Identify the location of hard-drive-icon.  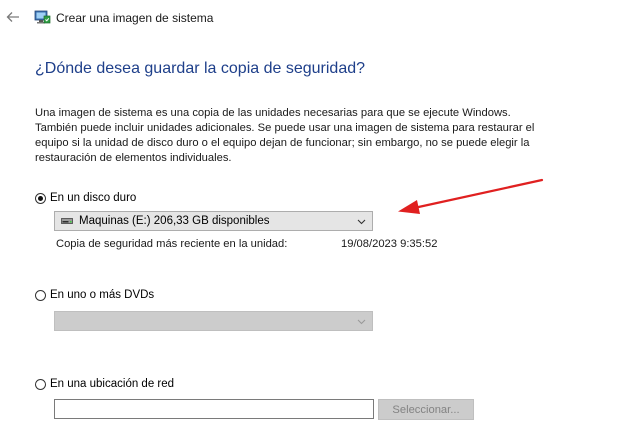
(67, 221).